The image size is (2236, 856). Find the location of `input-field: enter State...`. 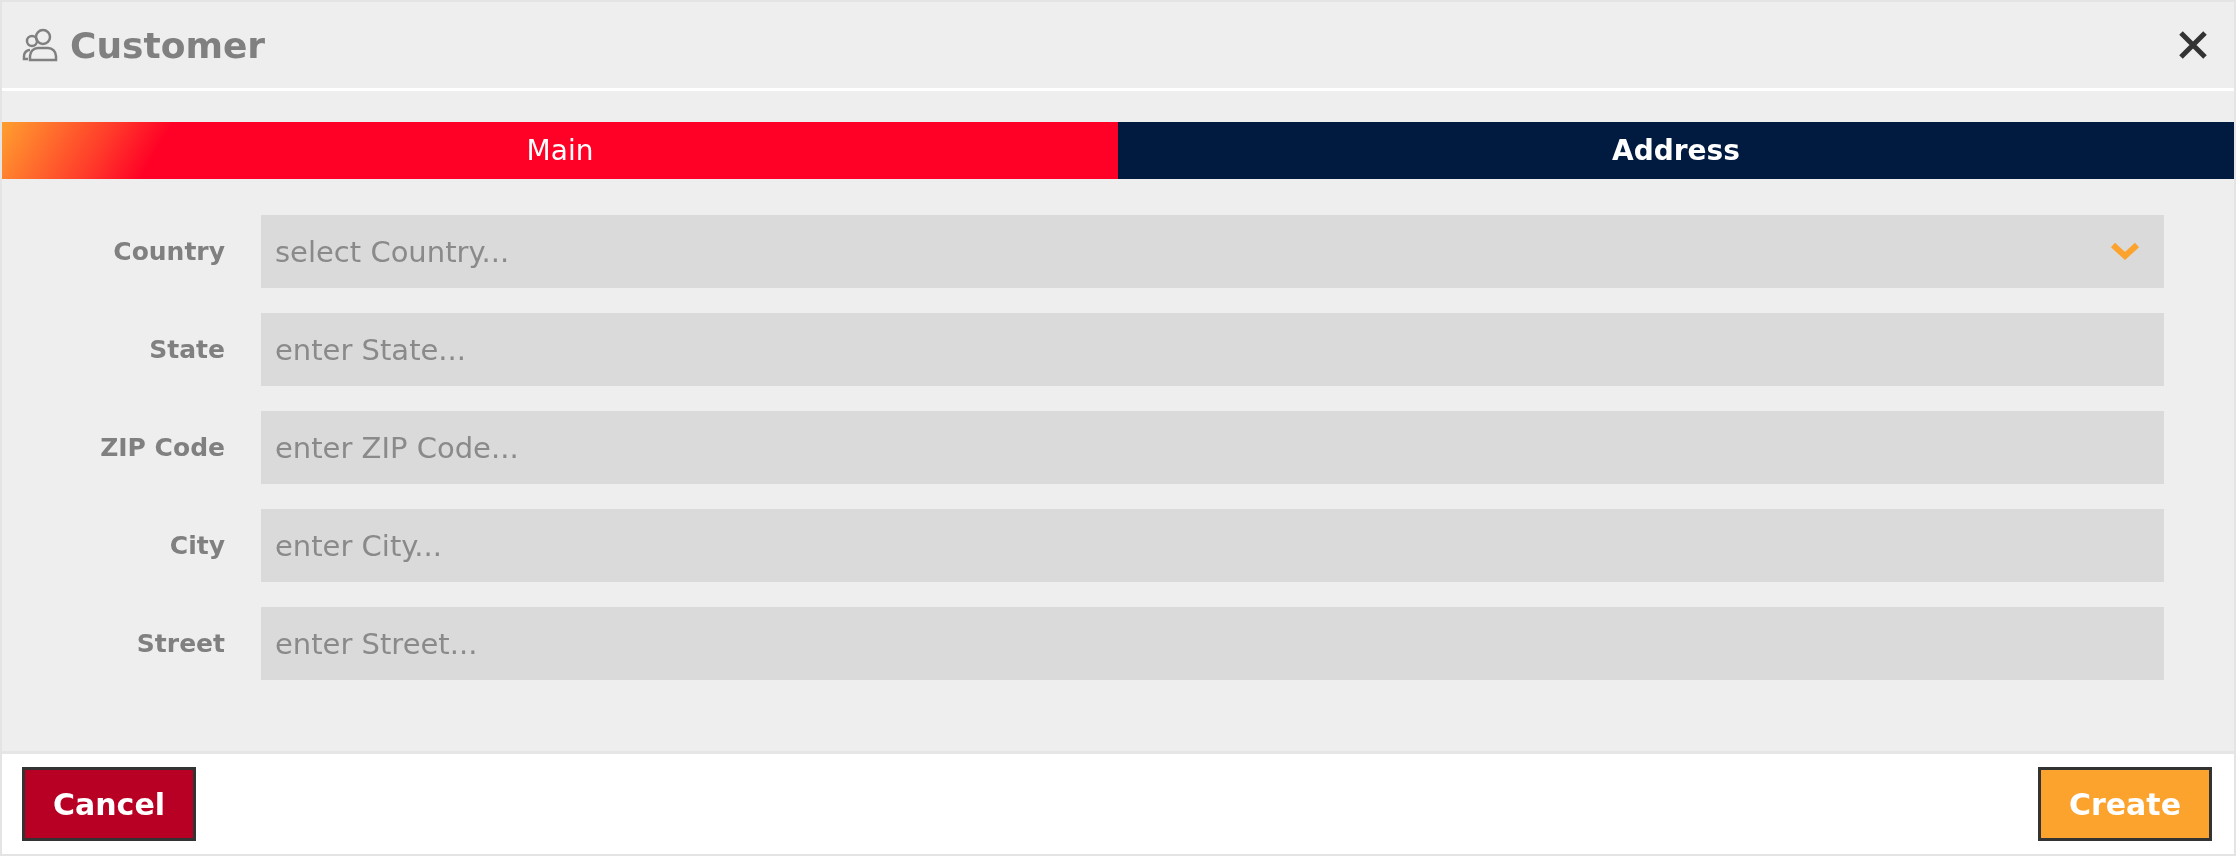

input-field: enter State... is located at coordinates (1212, 349).